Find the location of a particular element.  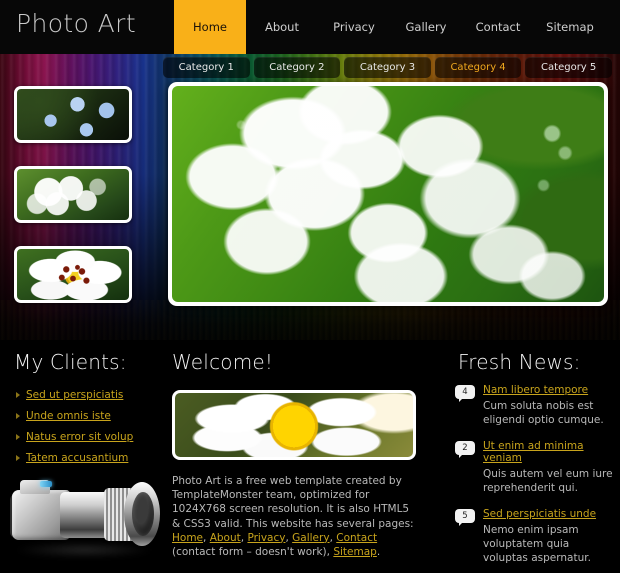

nav-item-home: Home is located at coordinates (210, 27).